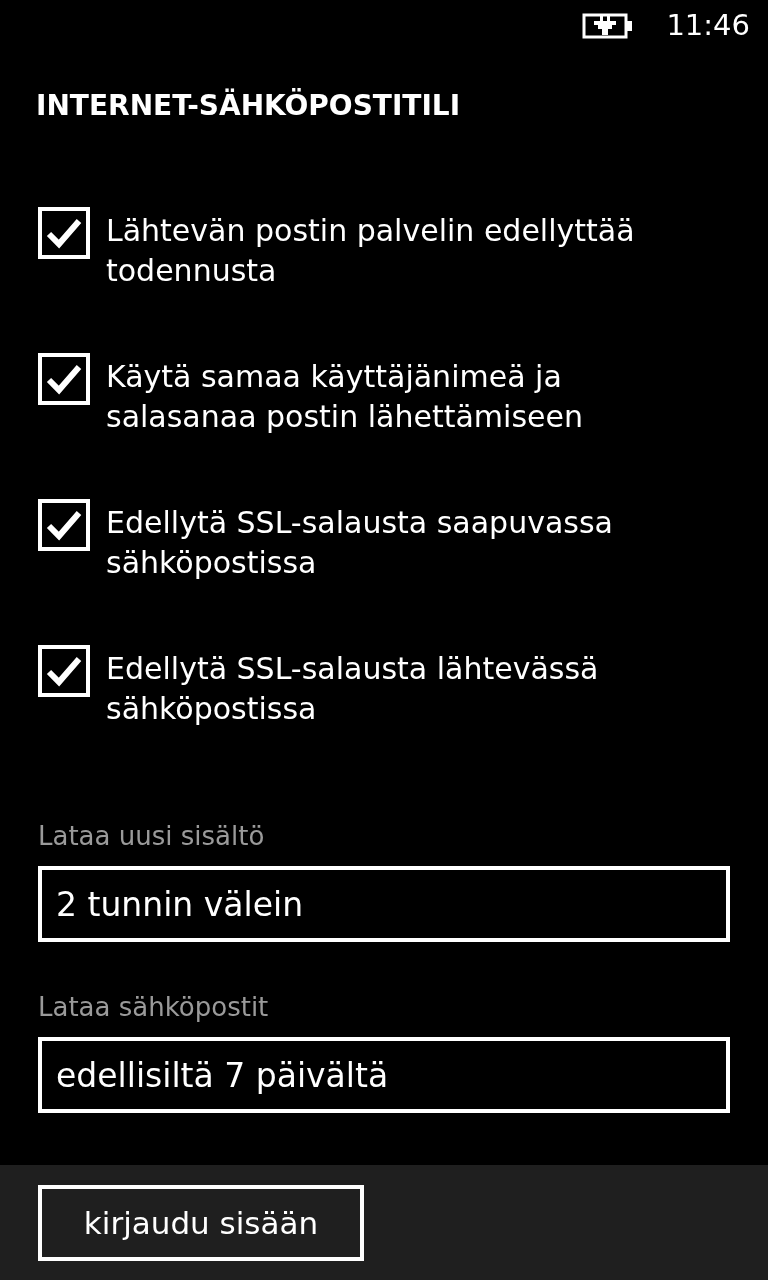  What do you see at coordinates (384, 1075) in the screenshot?
I see `input-field: edellisiltä 7 päivältä` at bounding box center [384, 1075].